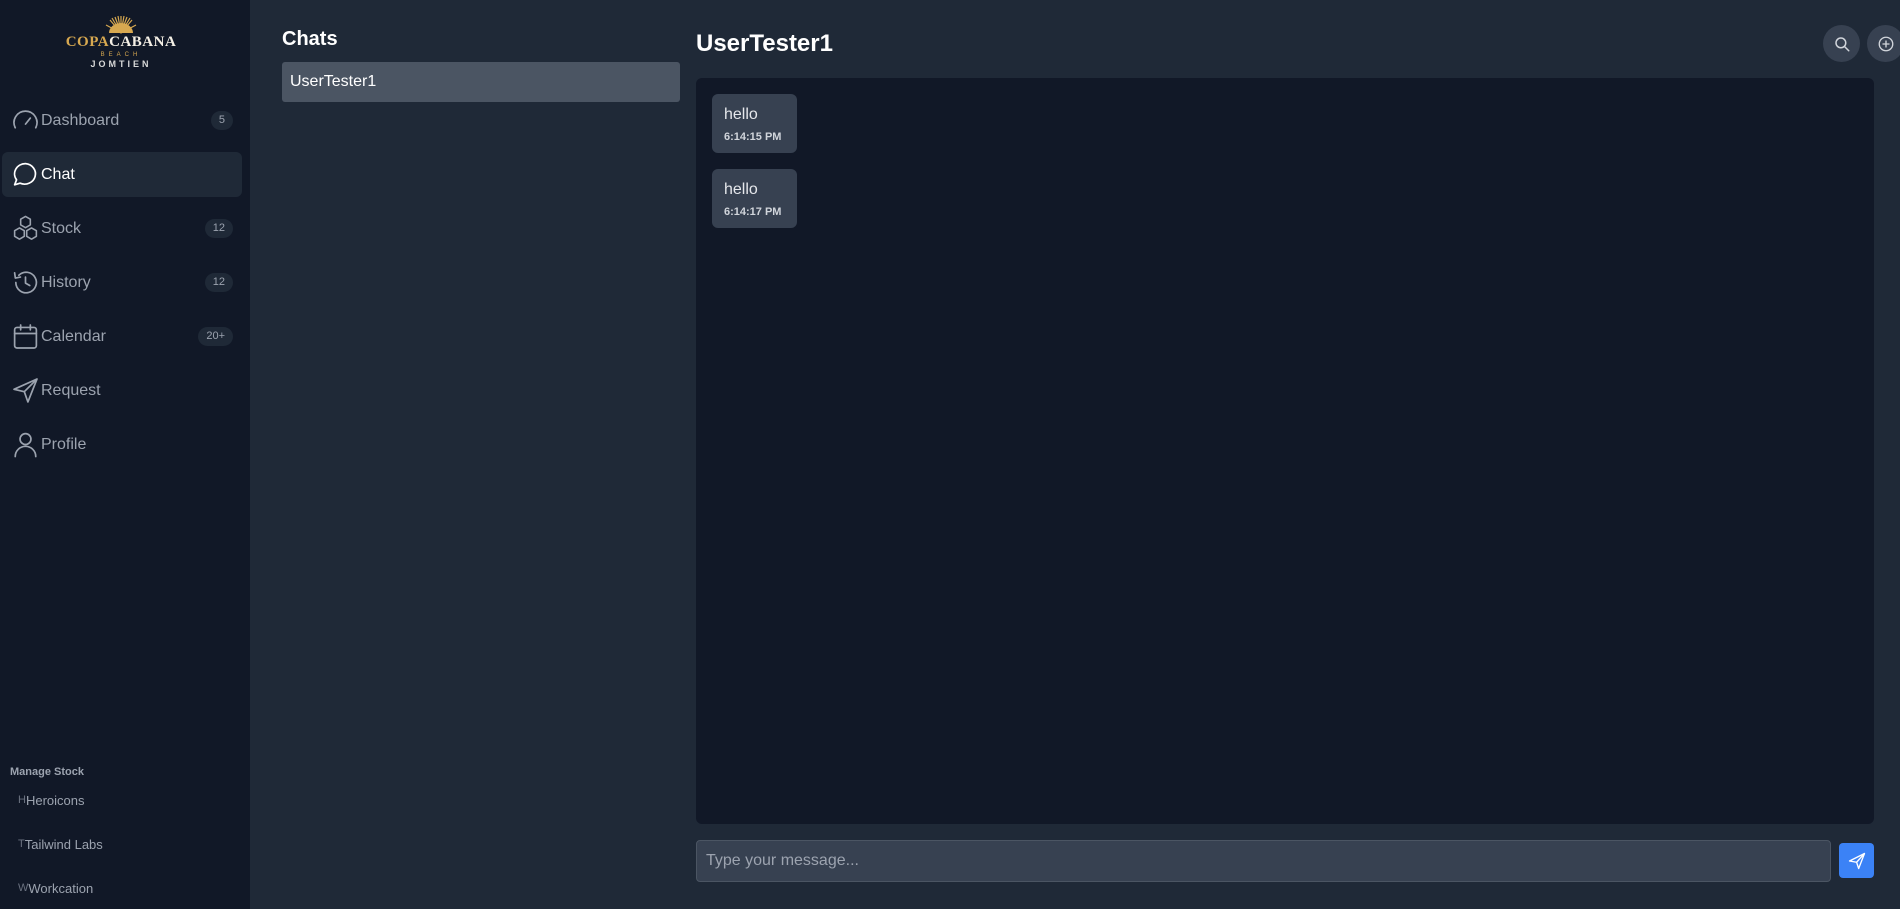  What do you see at coordinates (25, 282) in the screenshot?
I see `history-clock-icon` at bounding box center [25, 282].